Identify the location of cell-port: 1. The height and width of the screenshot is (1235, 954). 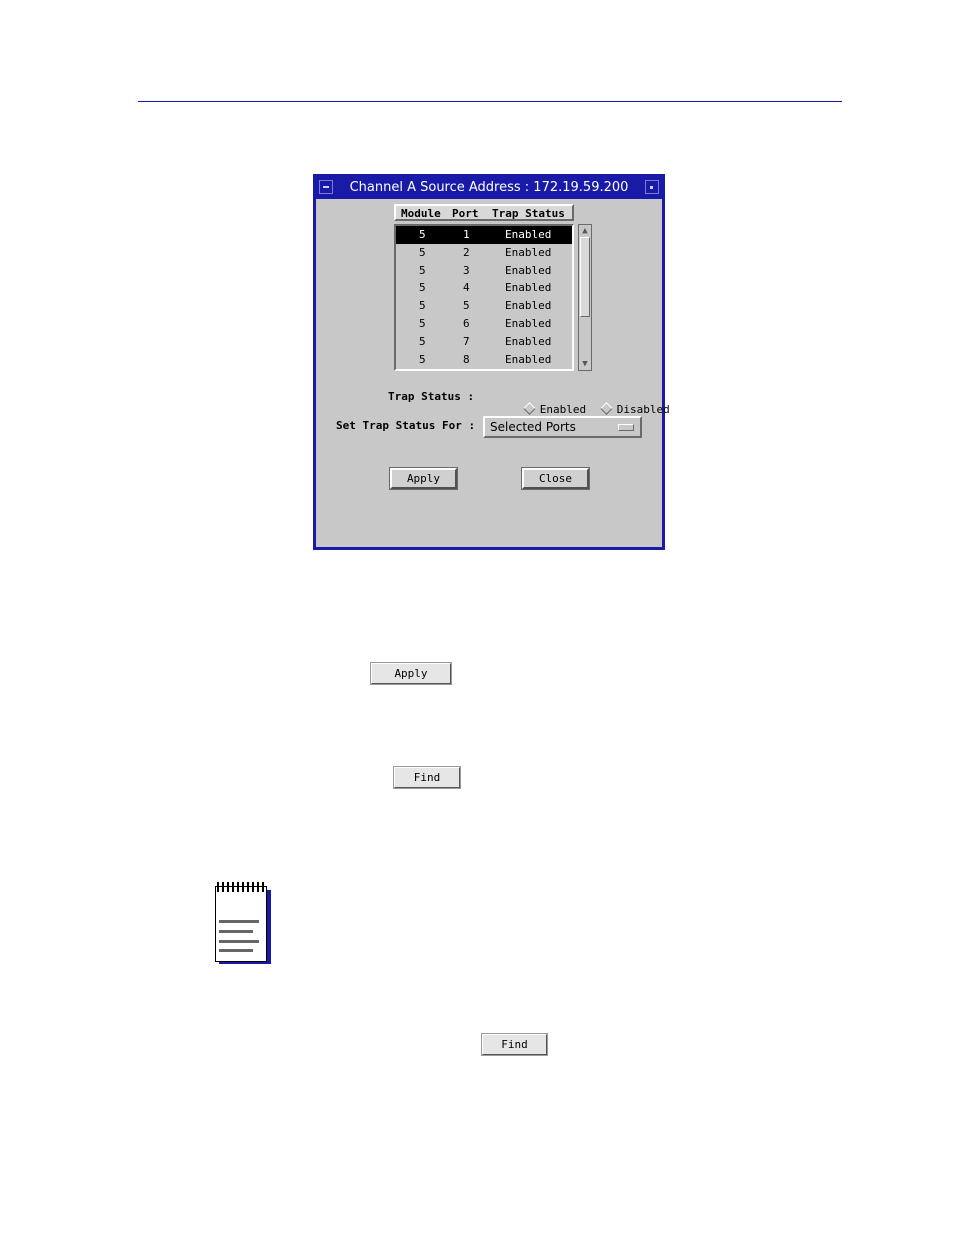
(466, 234).